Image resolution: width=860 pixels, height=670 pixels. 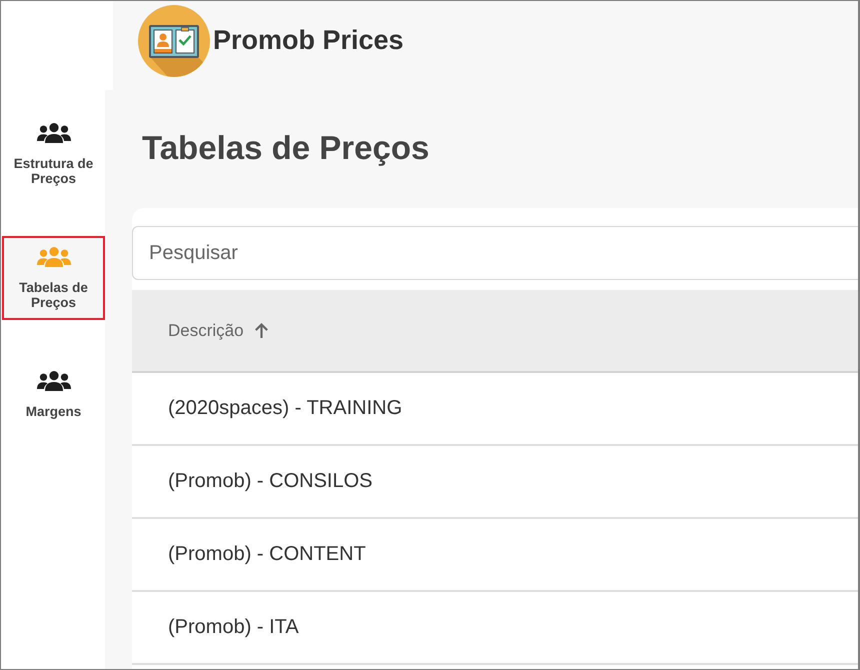 I want to click on page-title: Tabelas de Preços, so click(x=286, y=148).